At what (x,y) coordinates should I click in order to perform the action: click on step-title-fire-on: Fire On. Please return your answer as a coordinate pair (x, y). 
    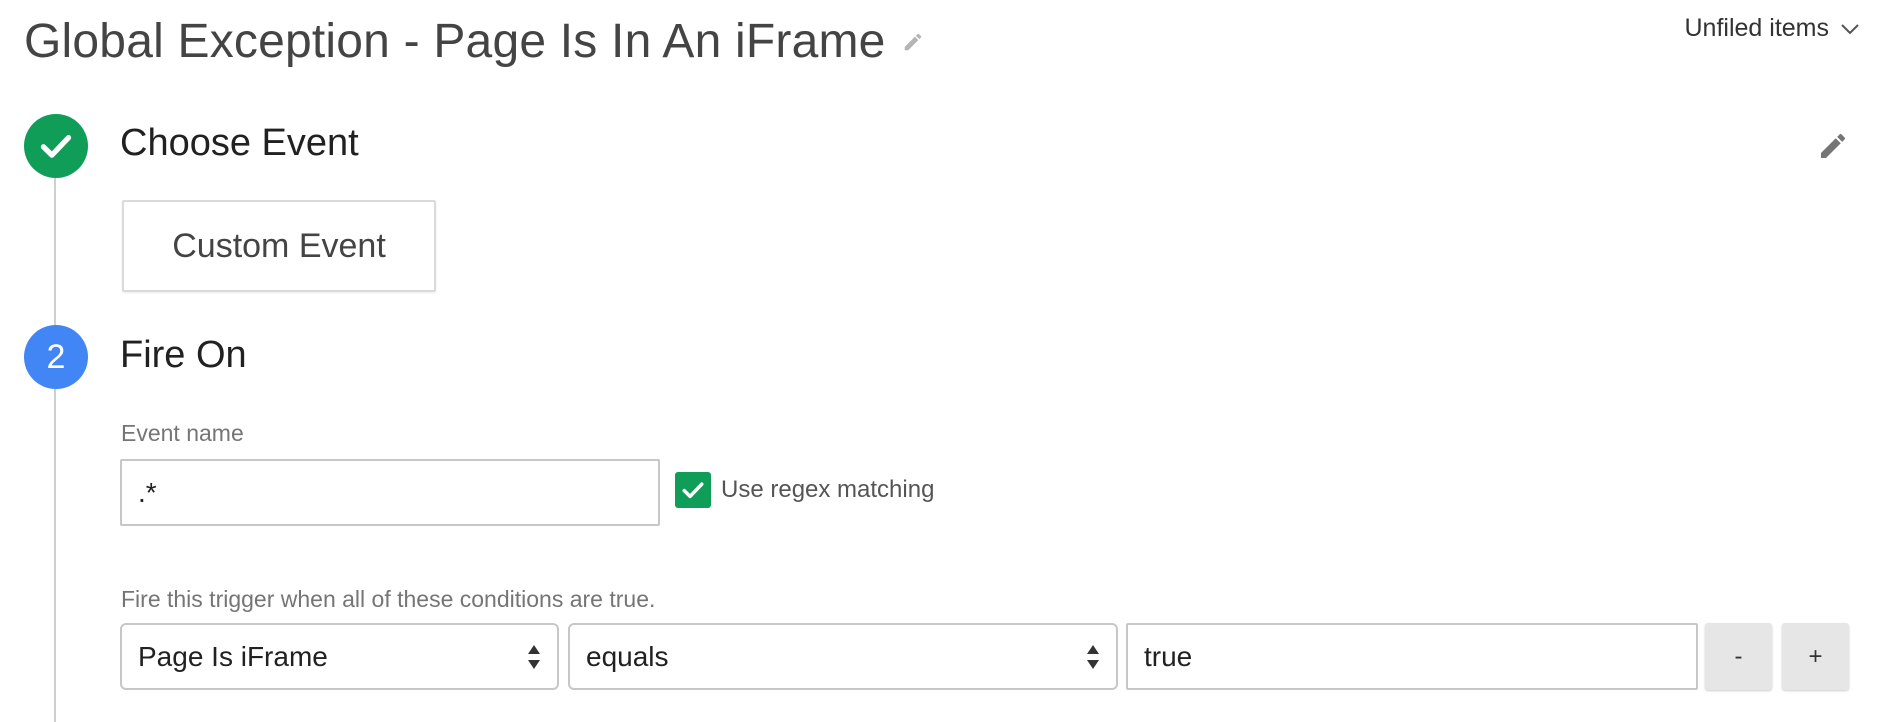
    Looking at the image, I should click on (183, 355).